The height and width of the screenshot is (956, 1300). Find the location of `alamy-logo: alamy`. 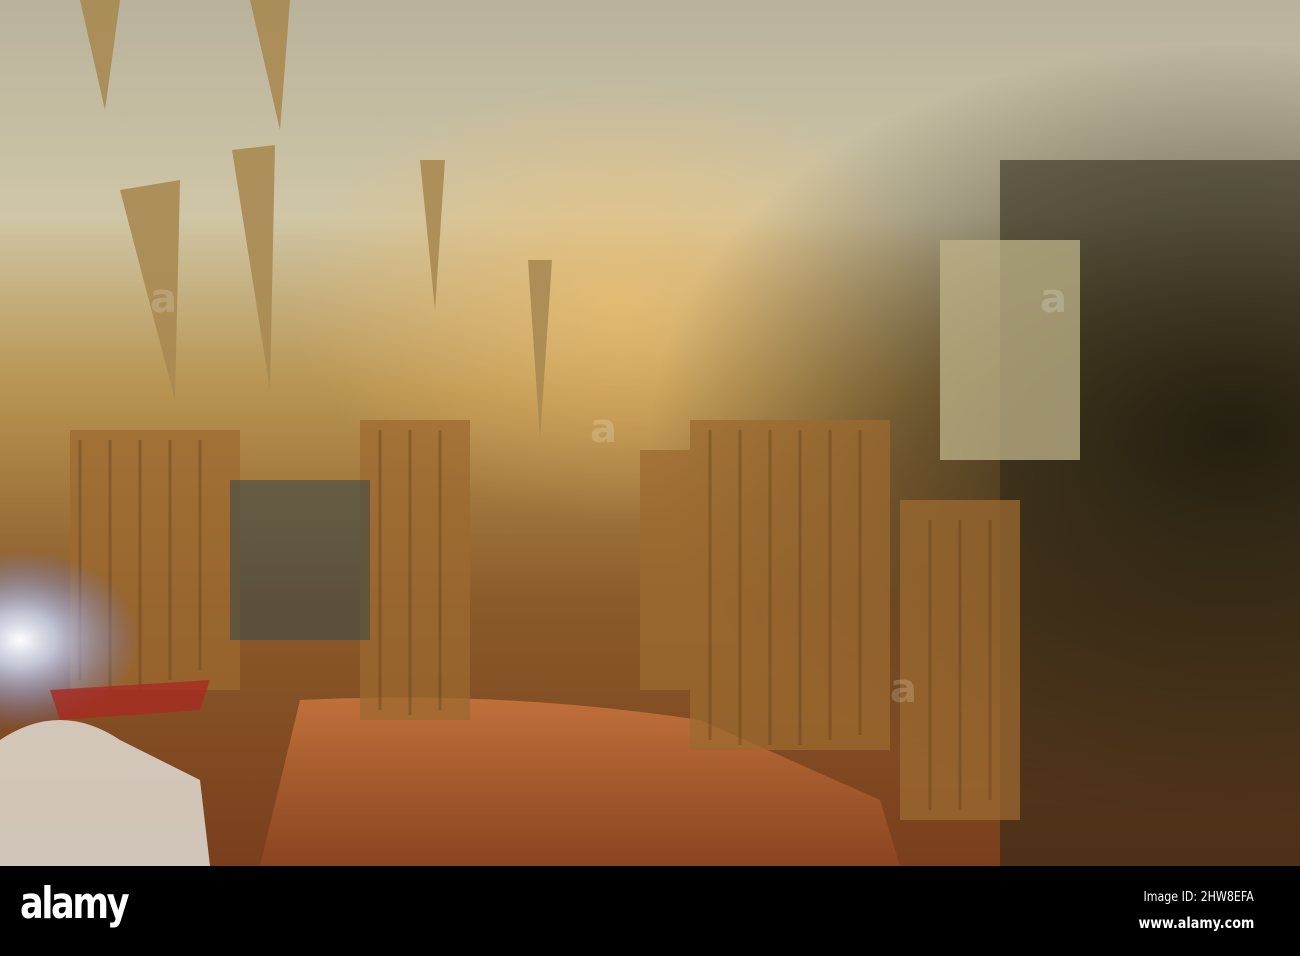

alamy-logo: alamy is located at coordinates (75, 903).